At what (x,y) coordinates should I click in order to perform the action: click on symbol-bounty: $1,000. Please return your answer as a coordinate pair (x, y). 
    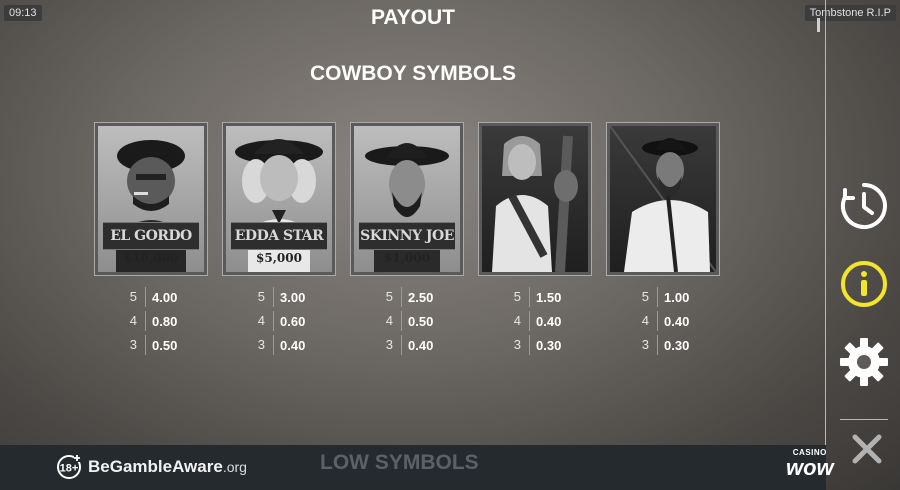
    Looking at the image, I should click on (407, 258).